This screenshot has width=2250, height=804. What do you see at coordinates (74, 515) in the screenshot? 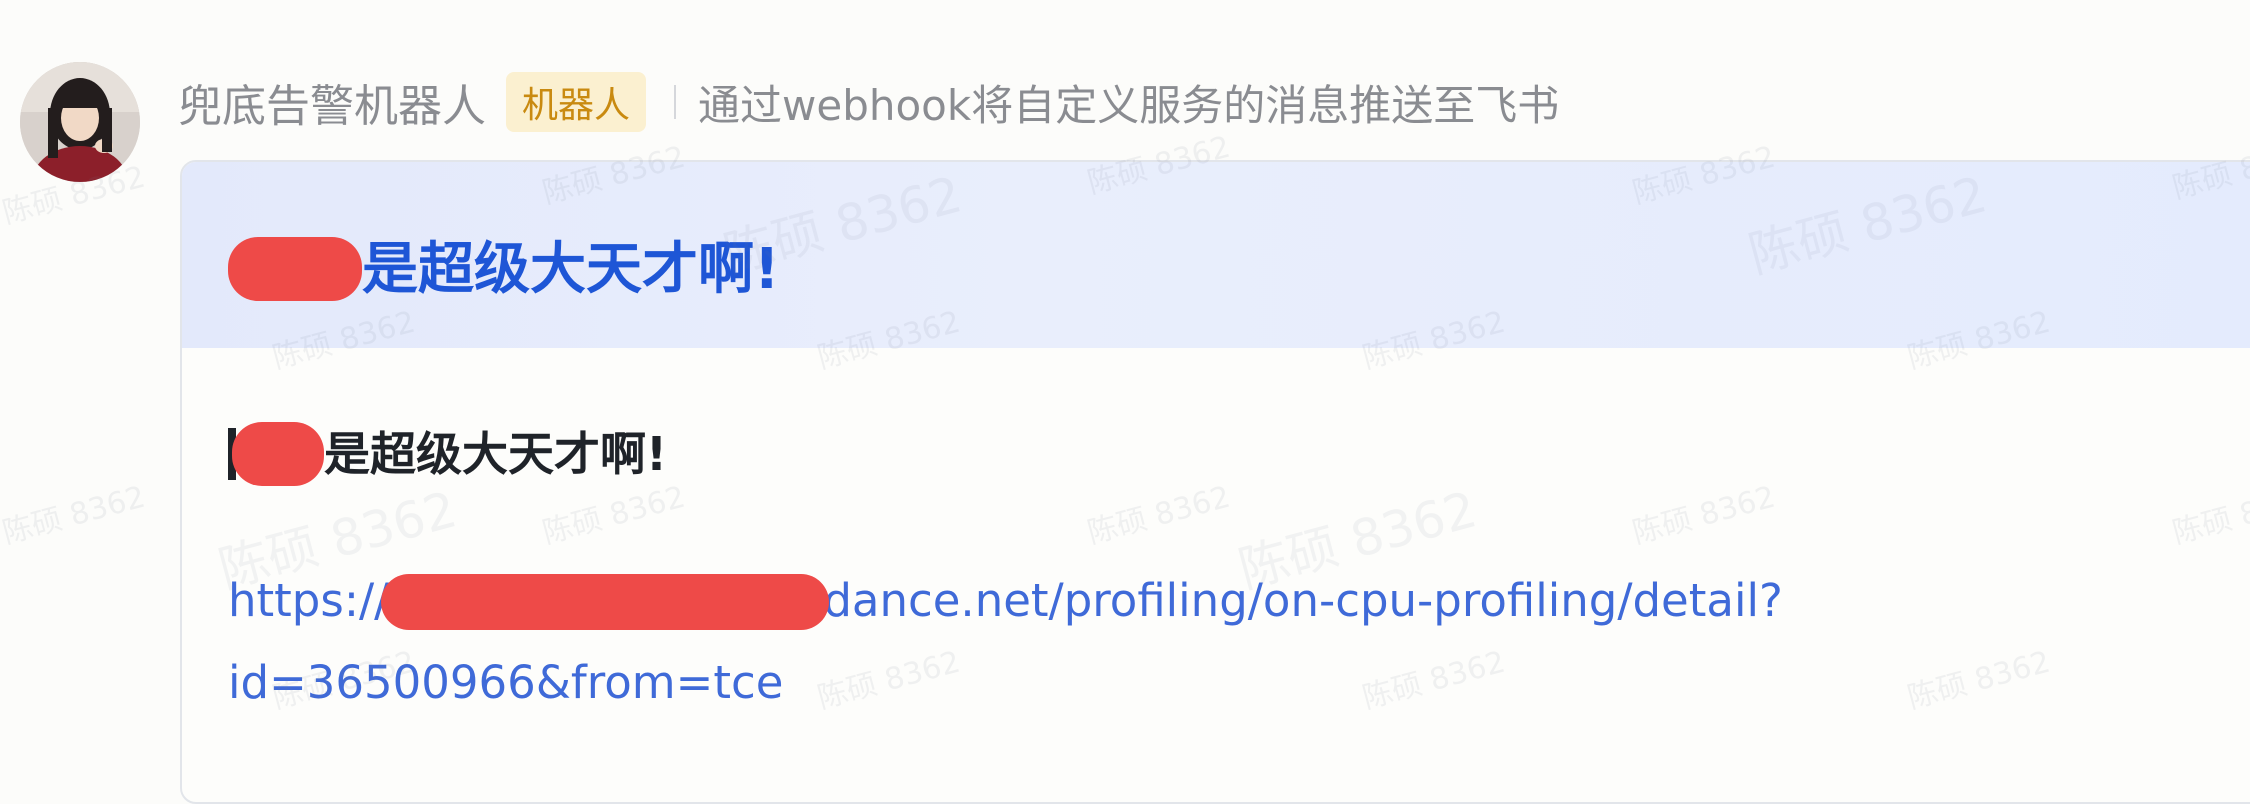
I see `watermark: 陈硕 8362` at bounding box center [74, 515].